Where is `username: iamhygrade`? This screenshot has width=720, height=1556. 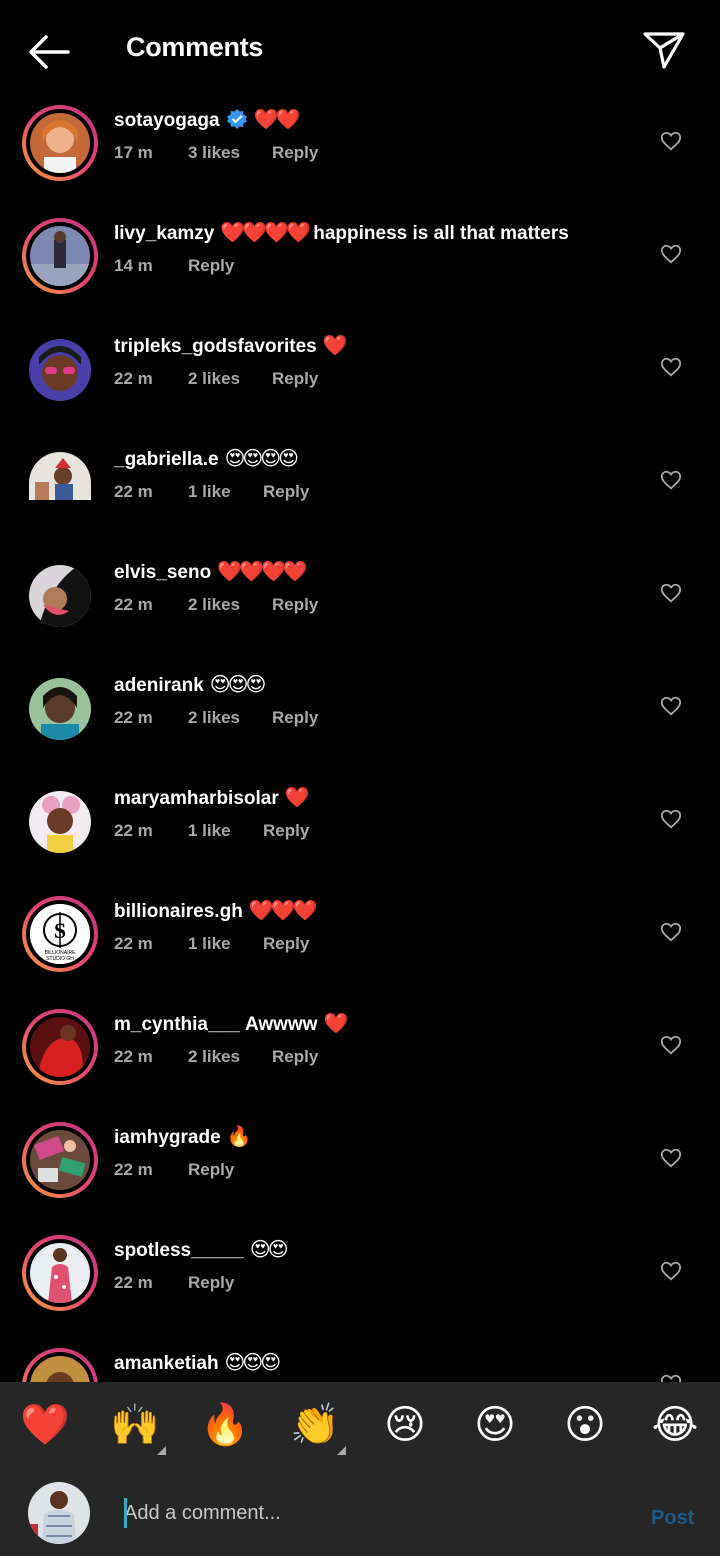
username: iamhygrade is located at coordinates (167, 1137).